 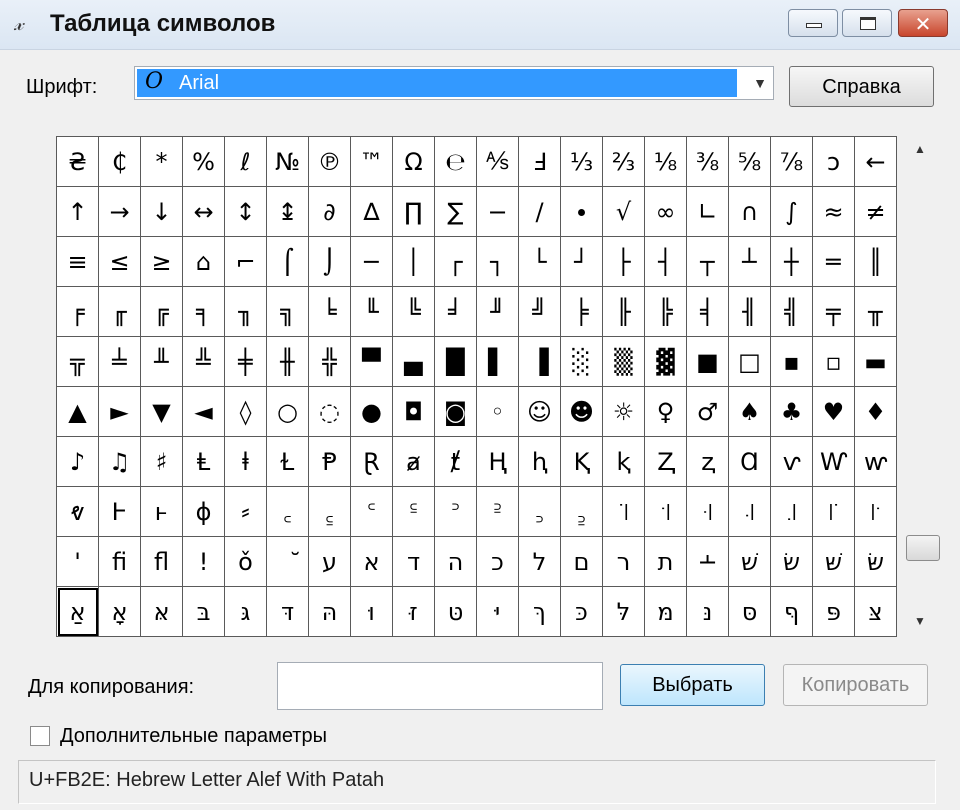 What do you see at coordinates (204, 462) in the screenshot?
I see `char-cell: Ⱡ` at bounding box center [204, 462].